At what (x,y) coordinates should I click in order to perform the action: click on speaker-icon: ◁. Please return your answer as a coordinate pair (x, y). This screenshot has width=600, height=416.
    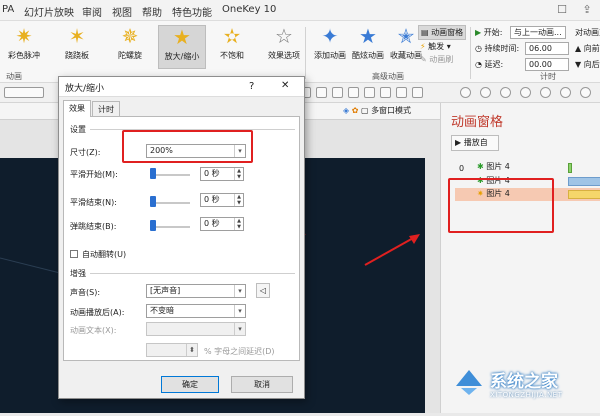
    Looking at the image, I should click on (263, 290).